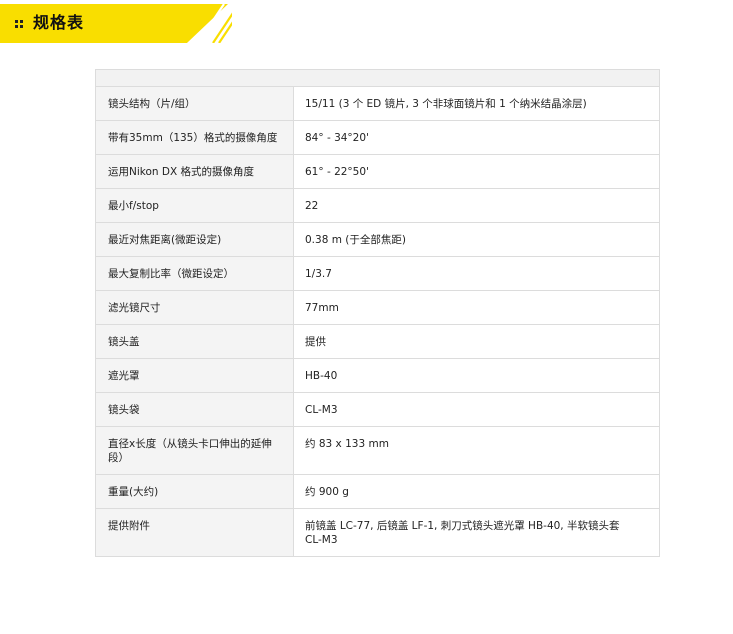 The width and height of the screenshot is (733, 634). What do you see at coordinates (318, 274) in the screenshot?
I see `spec-value: 1/3.7` at bounding box center [318, 274].